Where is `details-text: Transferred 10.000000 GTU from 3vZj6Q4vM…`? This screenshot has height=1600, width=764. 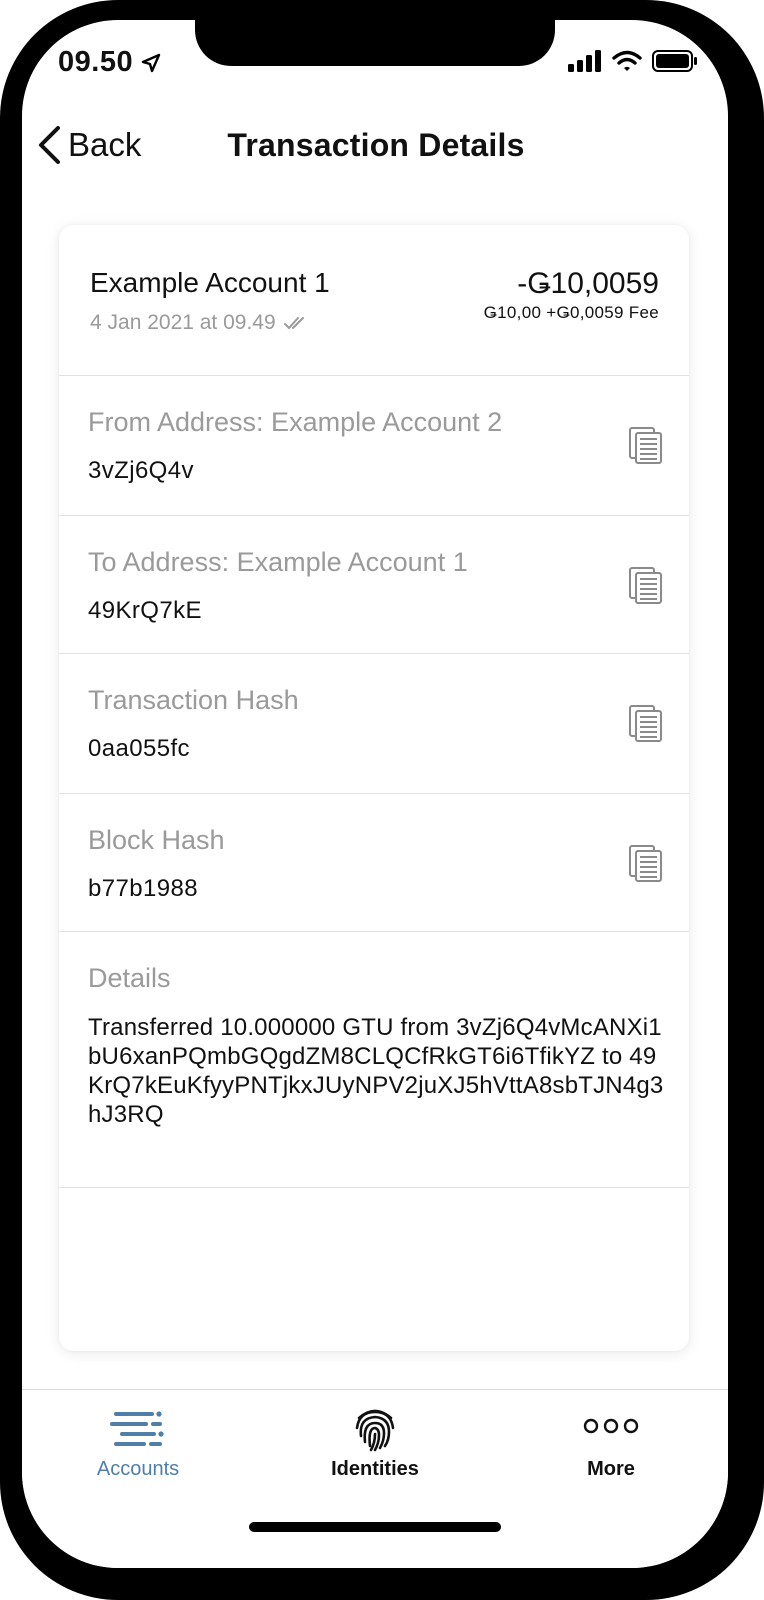 details-text: Transferred 10.000000 GTU from 3vZj6Q4vM… is located at coordinates (376, 1071).